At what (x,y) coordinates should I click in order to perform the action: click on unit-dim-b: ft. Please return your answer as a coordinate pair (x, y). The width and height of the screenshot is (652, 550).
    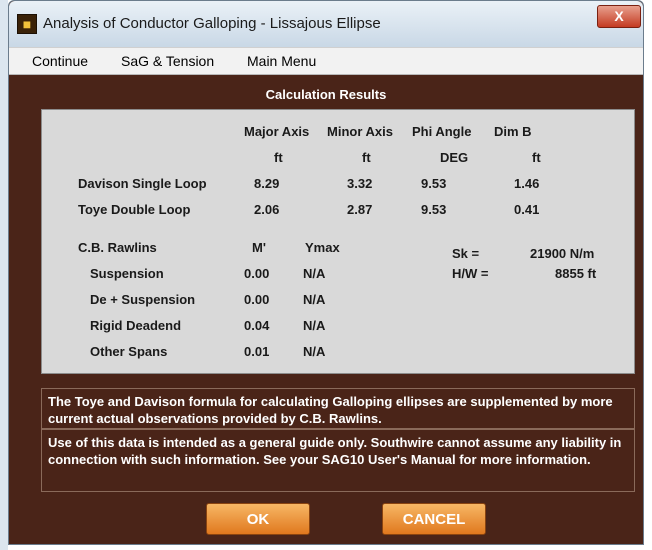
    Looking at the image, I should click on (536, 157).